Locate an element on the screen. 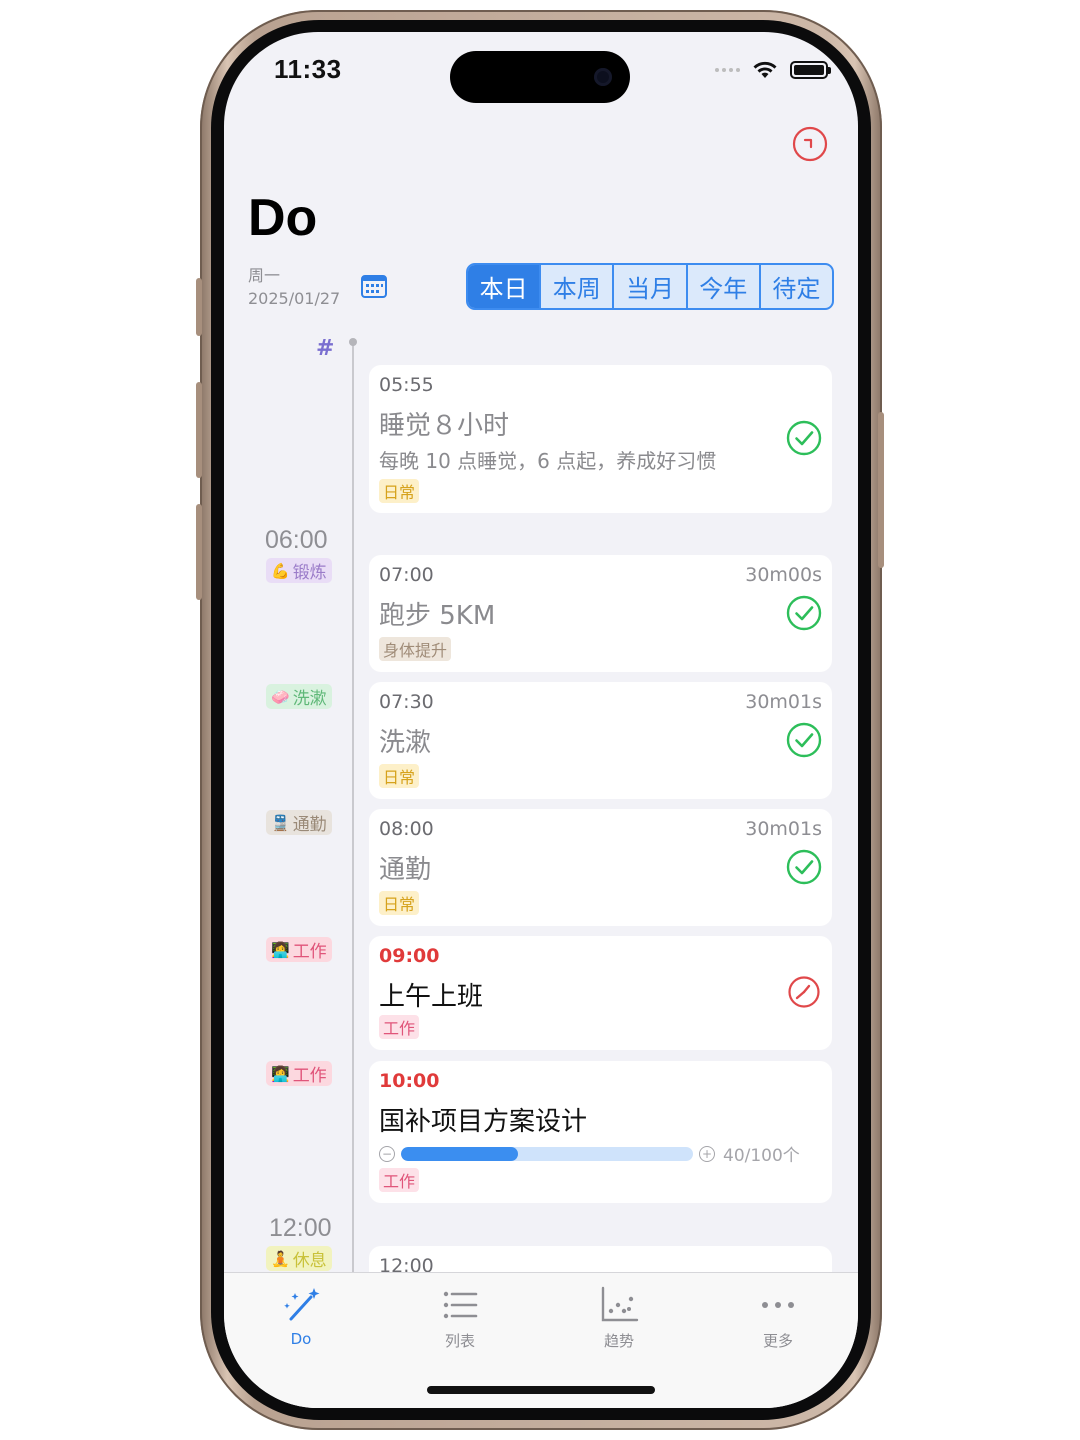 Image resolution: width=1080 pixels, height=1440 pixels. front-camera is located at coordinates (603, 77).